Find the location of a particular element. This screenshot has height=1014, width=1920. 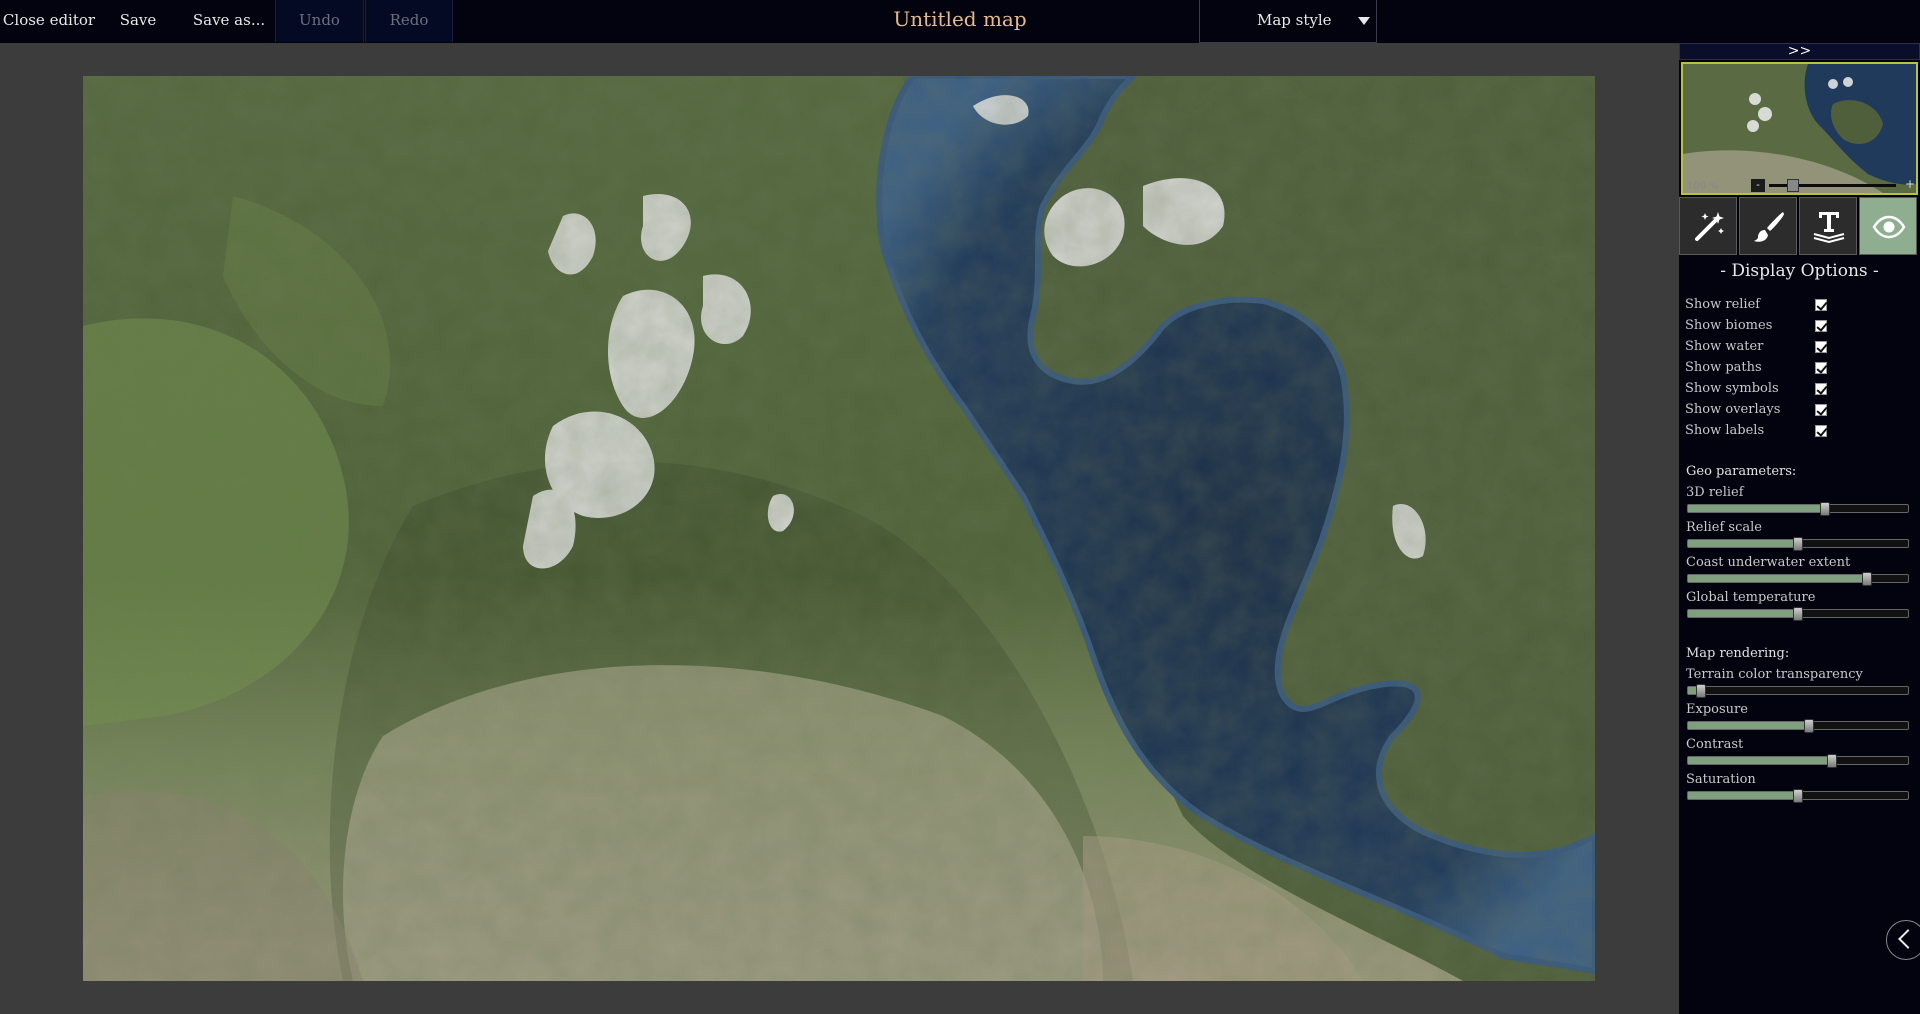

tool-palette is located at coordinates (1799, 227).